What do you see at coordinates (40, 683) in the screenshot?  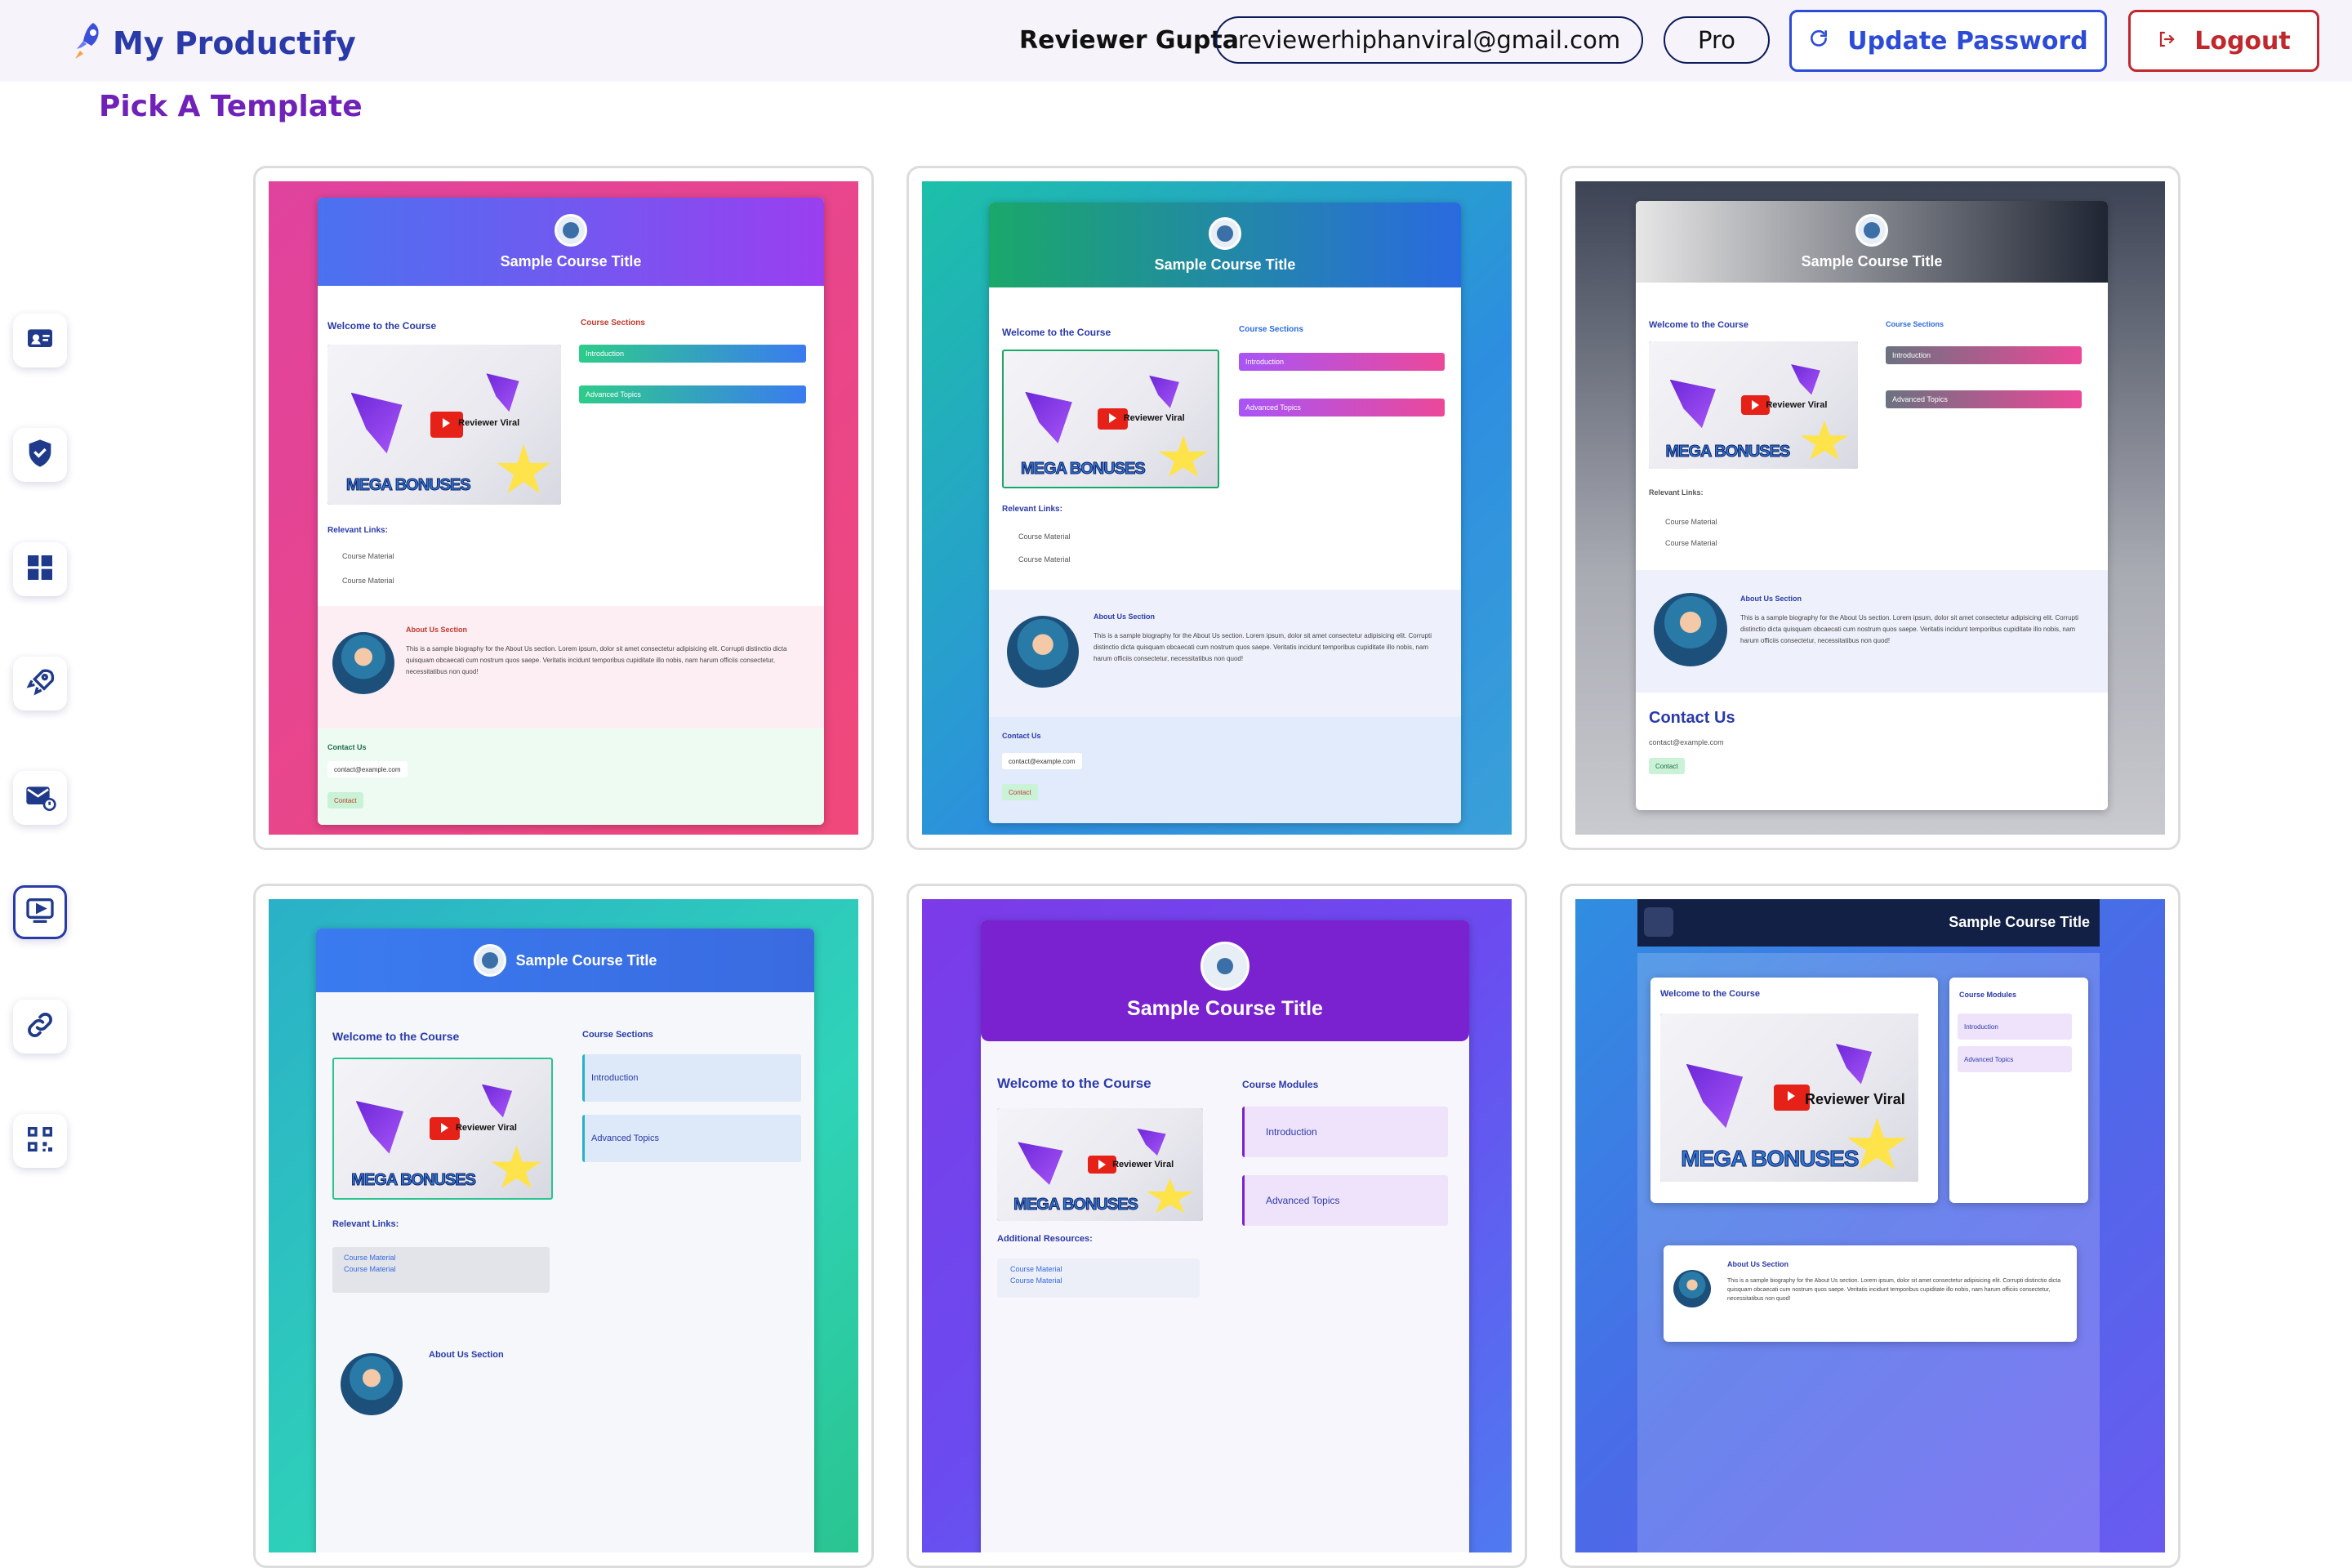 I see `sidebar-item-launch` at bounding box center [40, 683].